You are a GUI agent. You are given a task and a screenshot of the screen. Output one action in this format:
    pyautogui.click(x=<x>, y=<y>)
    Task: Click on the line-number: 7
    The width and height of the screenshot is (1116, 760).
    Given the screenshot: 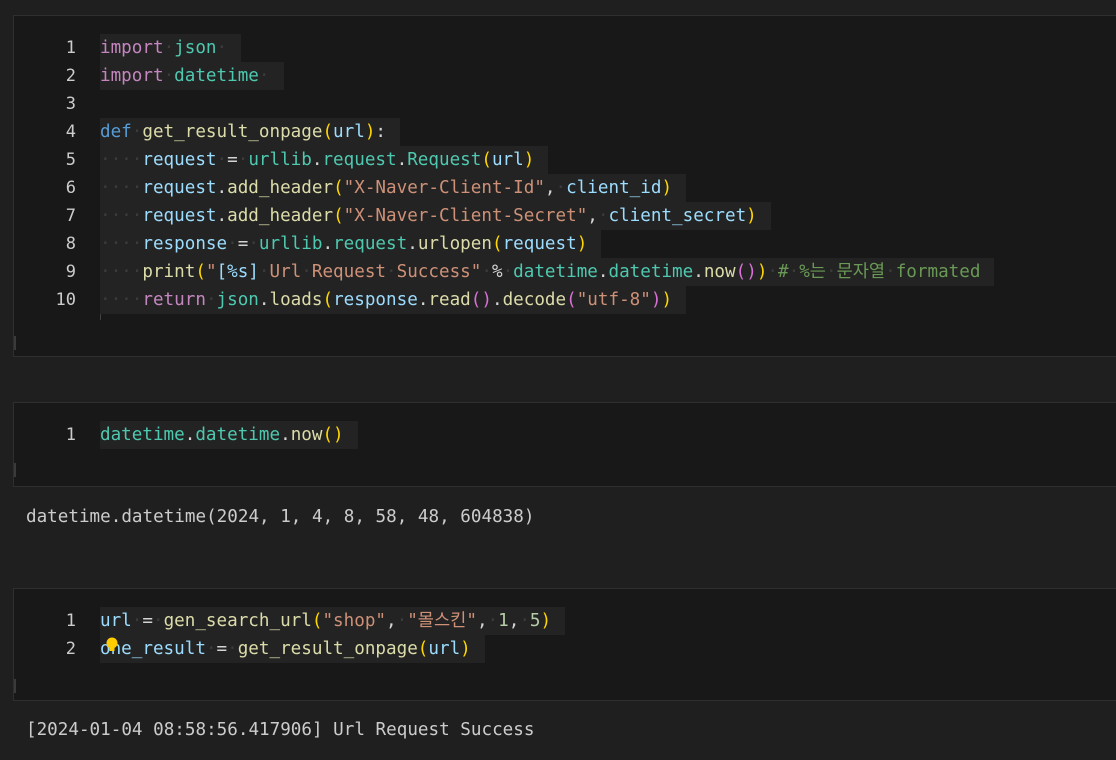 What is the action you would take?
    pyautogui.click(x=70, y=216)
    